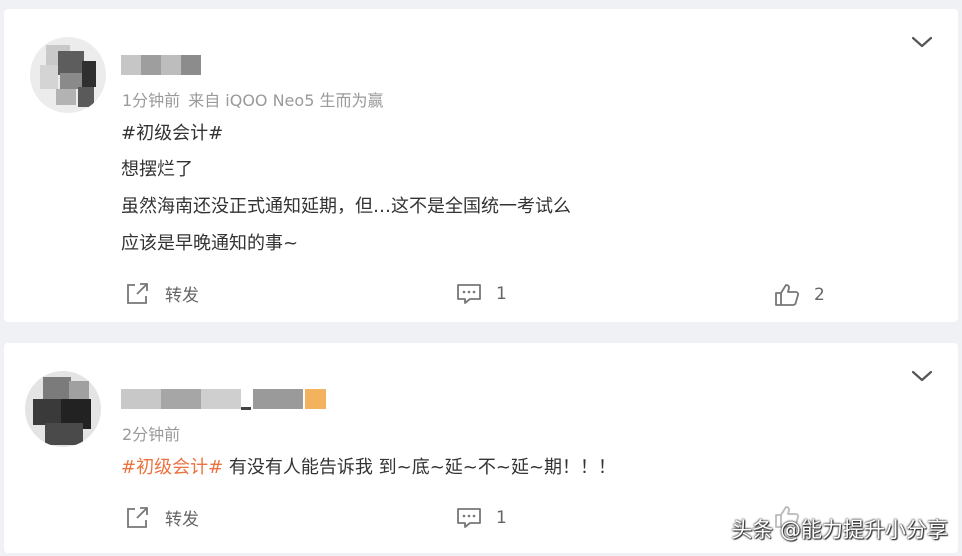 The image size is (962, 556). I want to click on like-icon, so click(787, 295).